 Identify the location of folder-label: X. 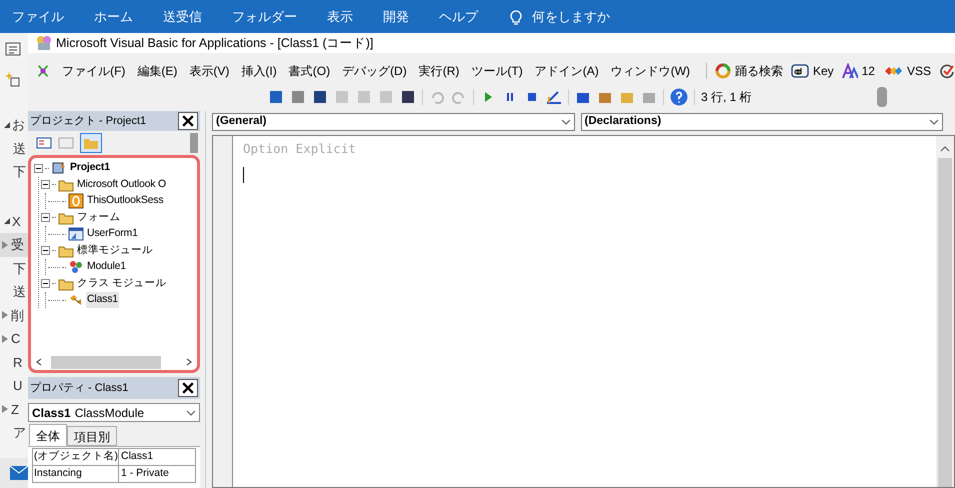
(16, 221).